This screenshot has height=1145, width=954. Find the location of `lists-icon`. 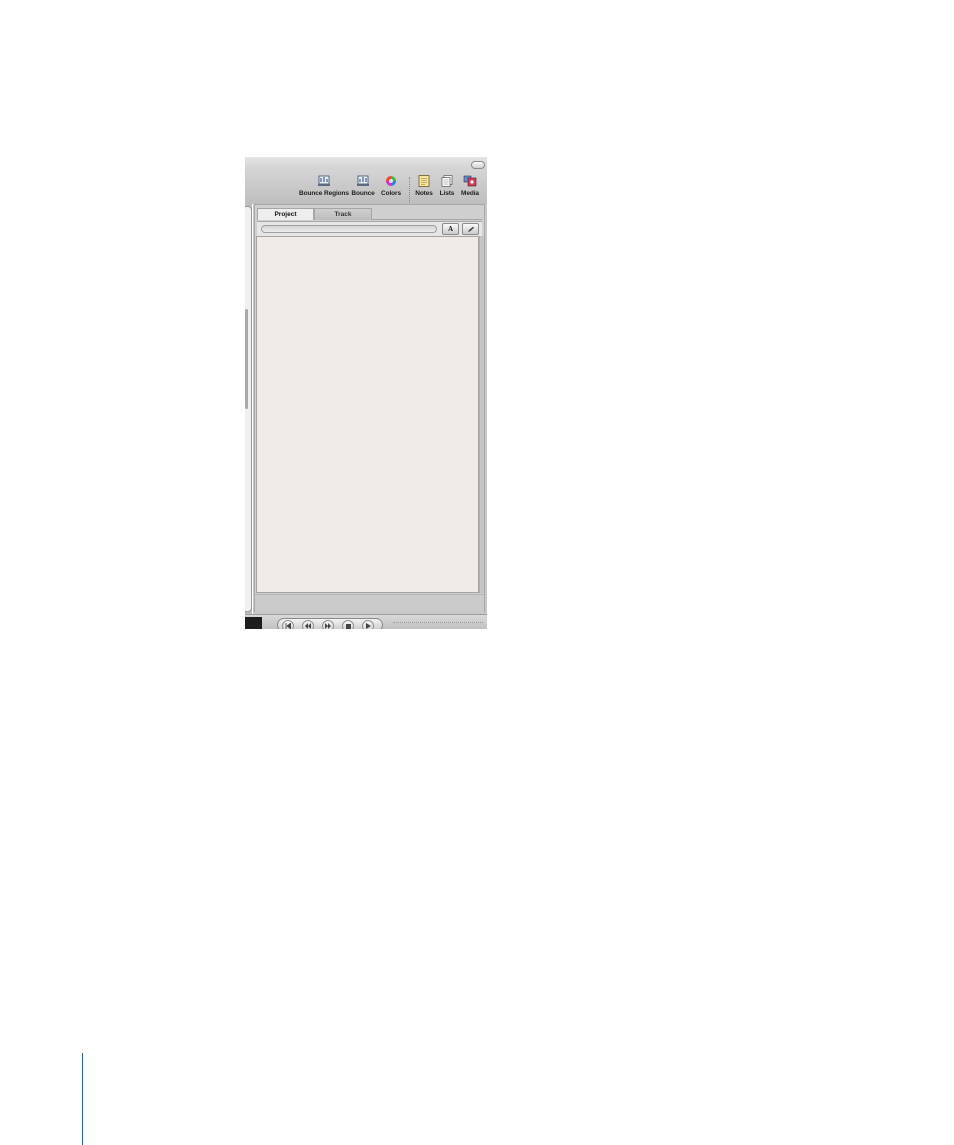

lists-icon is located at coordinates (447, 181).